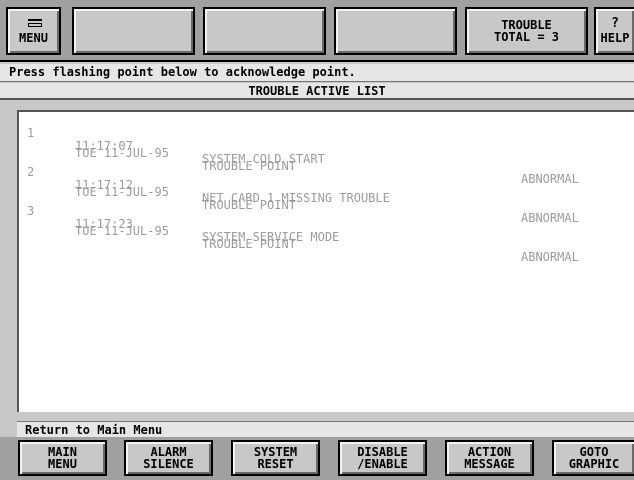 The image size is (634, 480). Describe the element at coordinates (526, 37) in the screenshot. I see `trouble-total-label: TOTAL = 3` at that location.